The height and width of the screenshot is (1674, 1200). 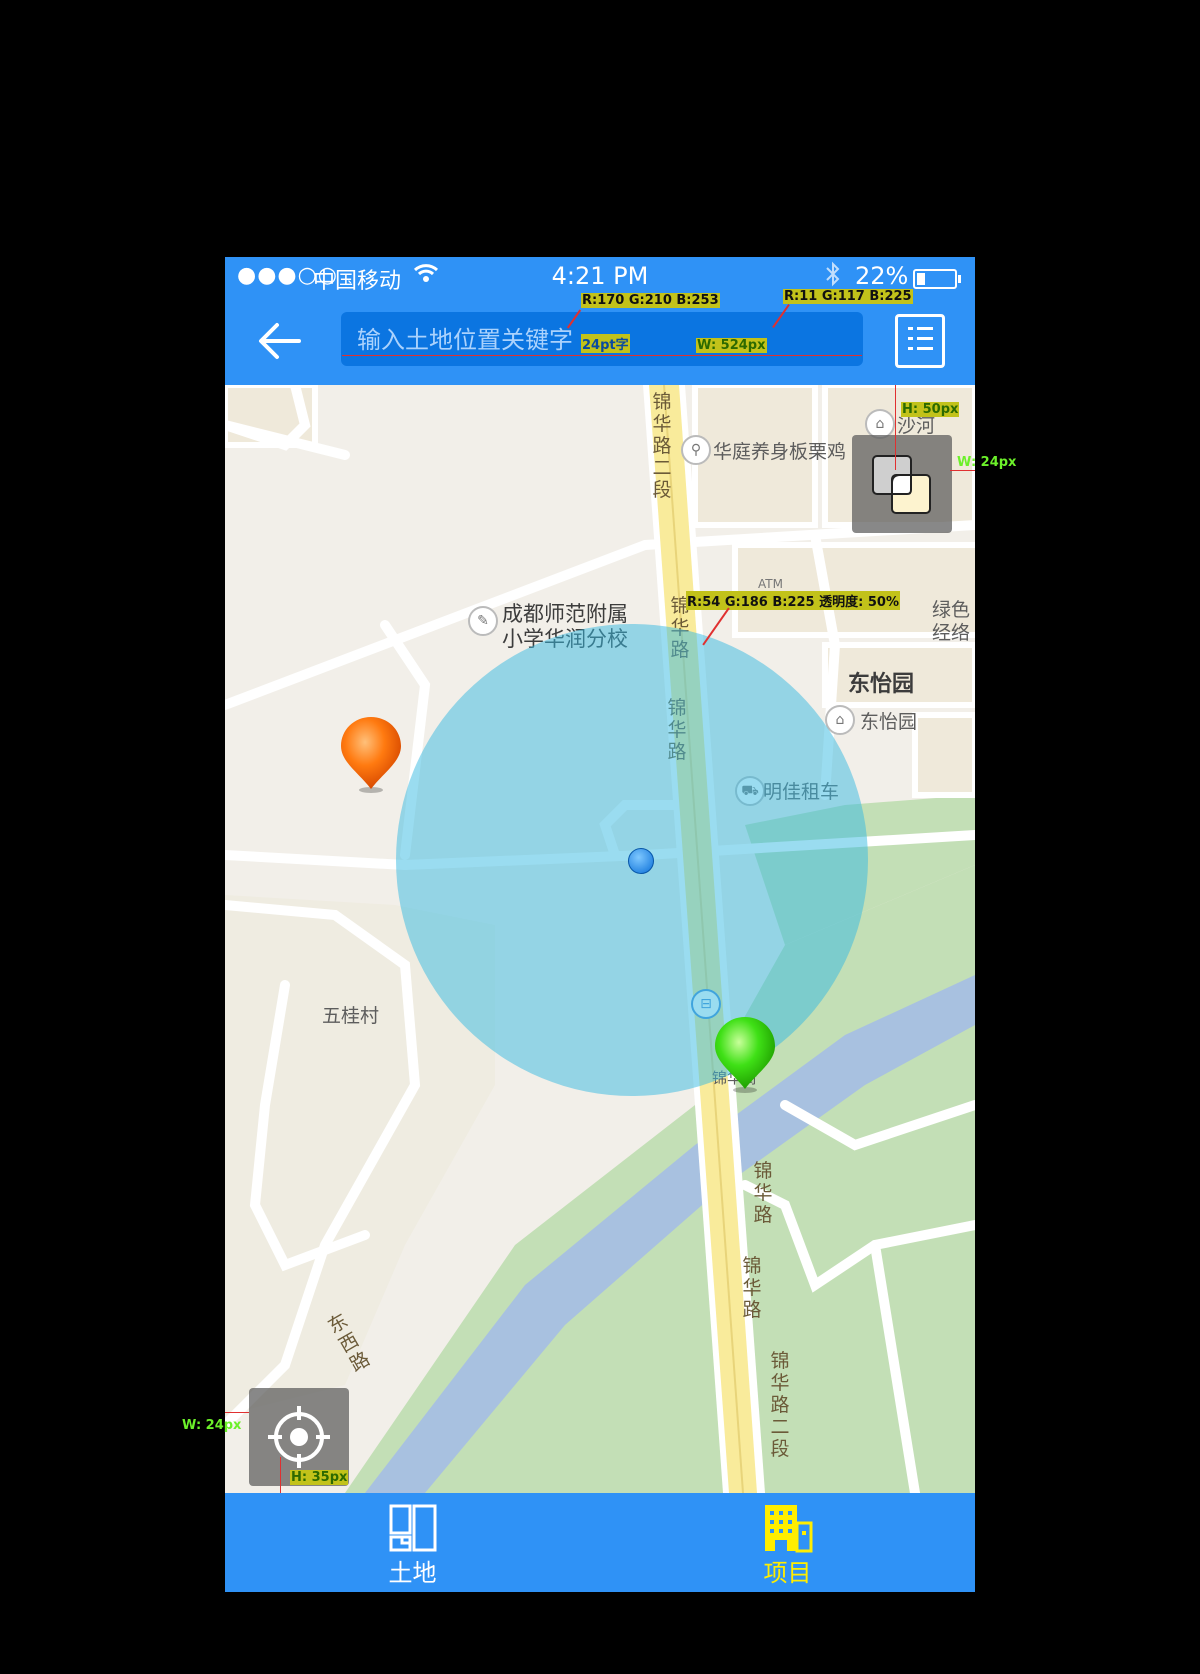 What do you see at coordinates (882, 276) in the screenshot?
I see `battery-percent: 22%` at bounding box center [882, 276].